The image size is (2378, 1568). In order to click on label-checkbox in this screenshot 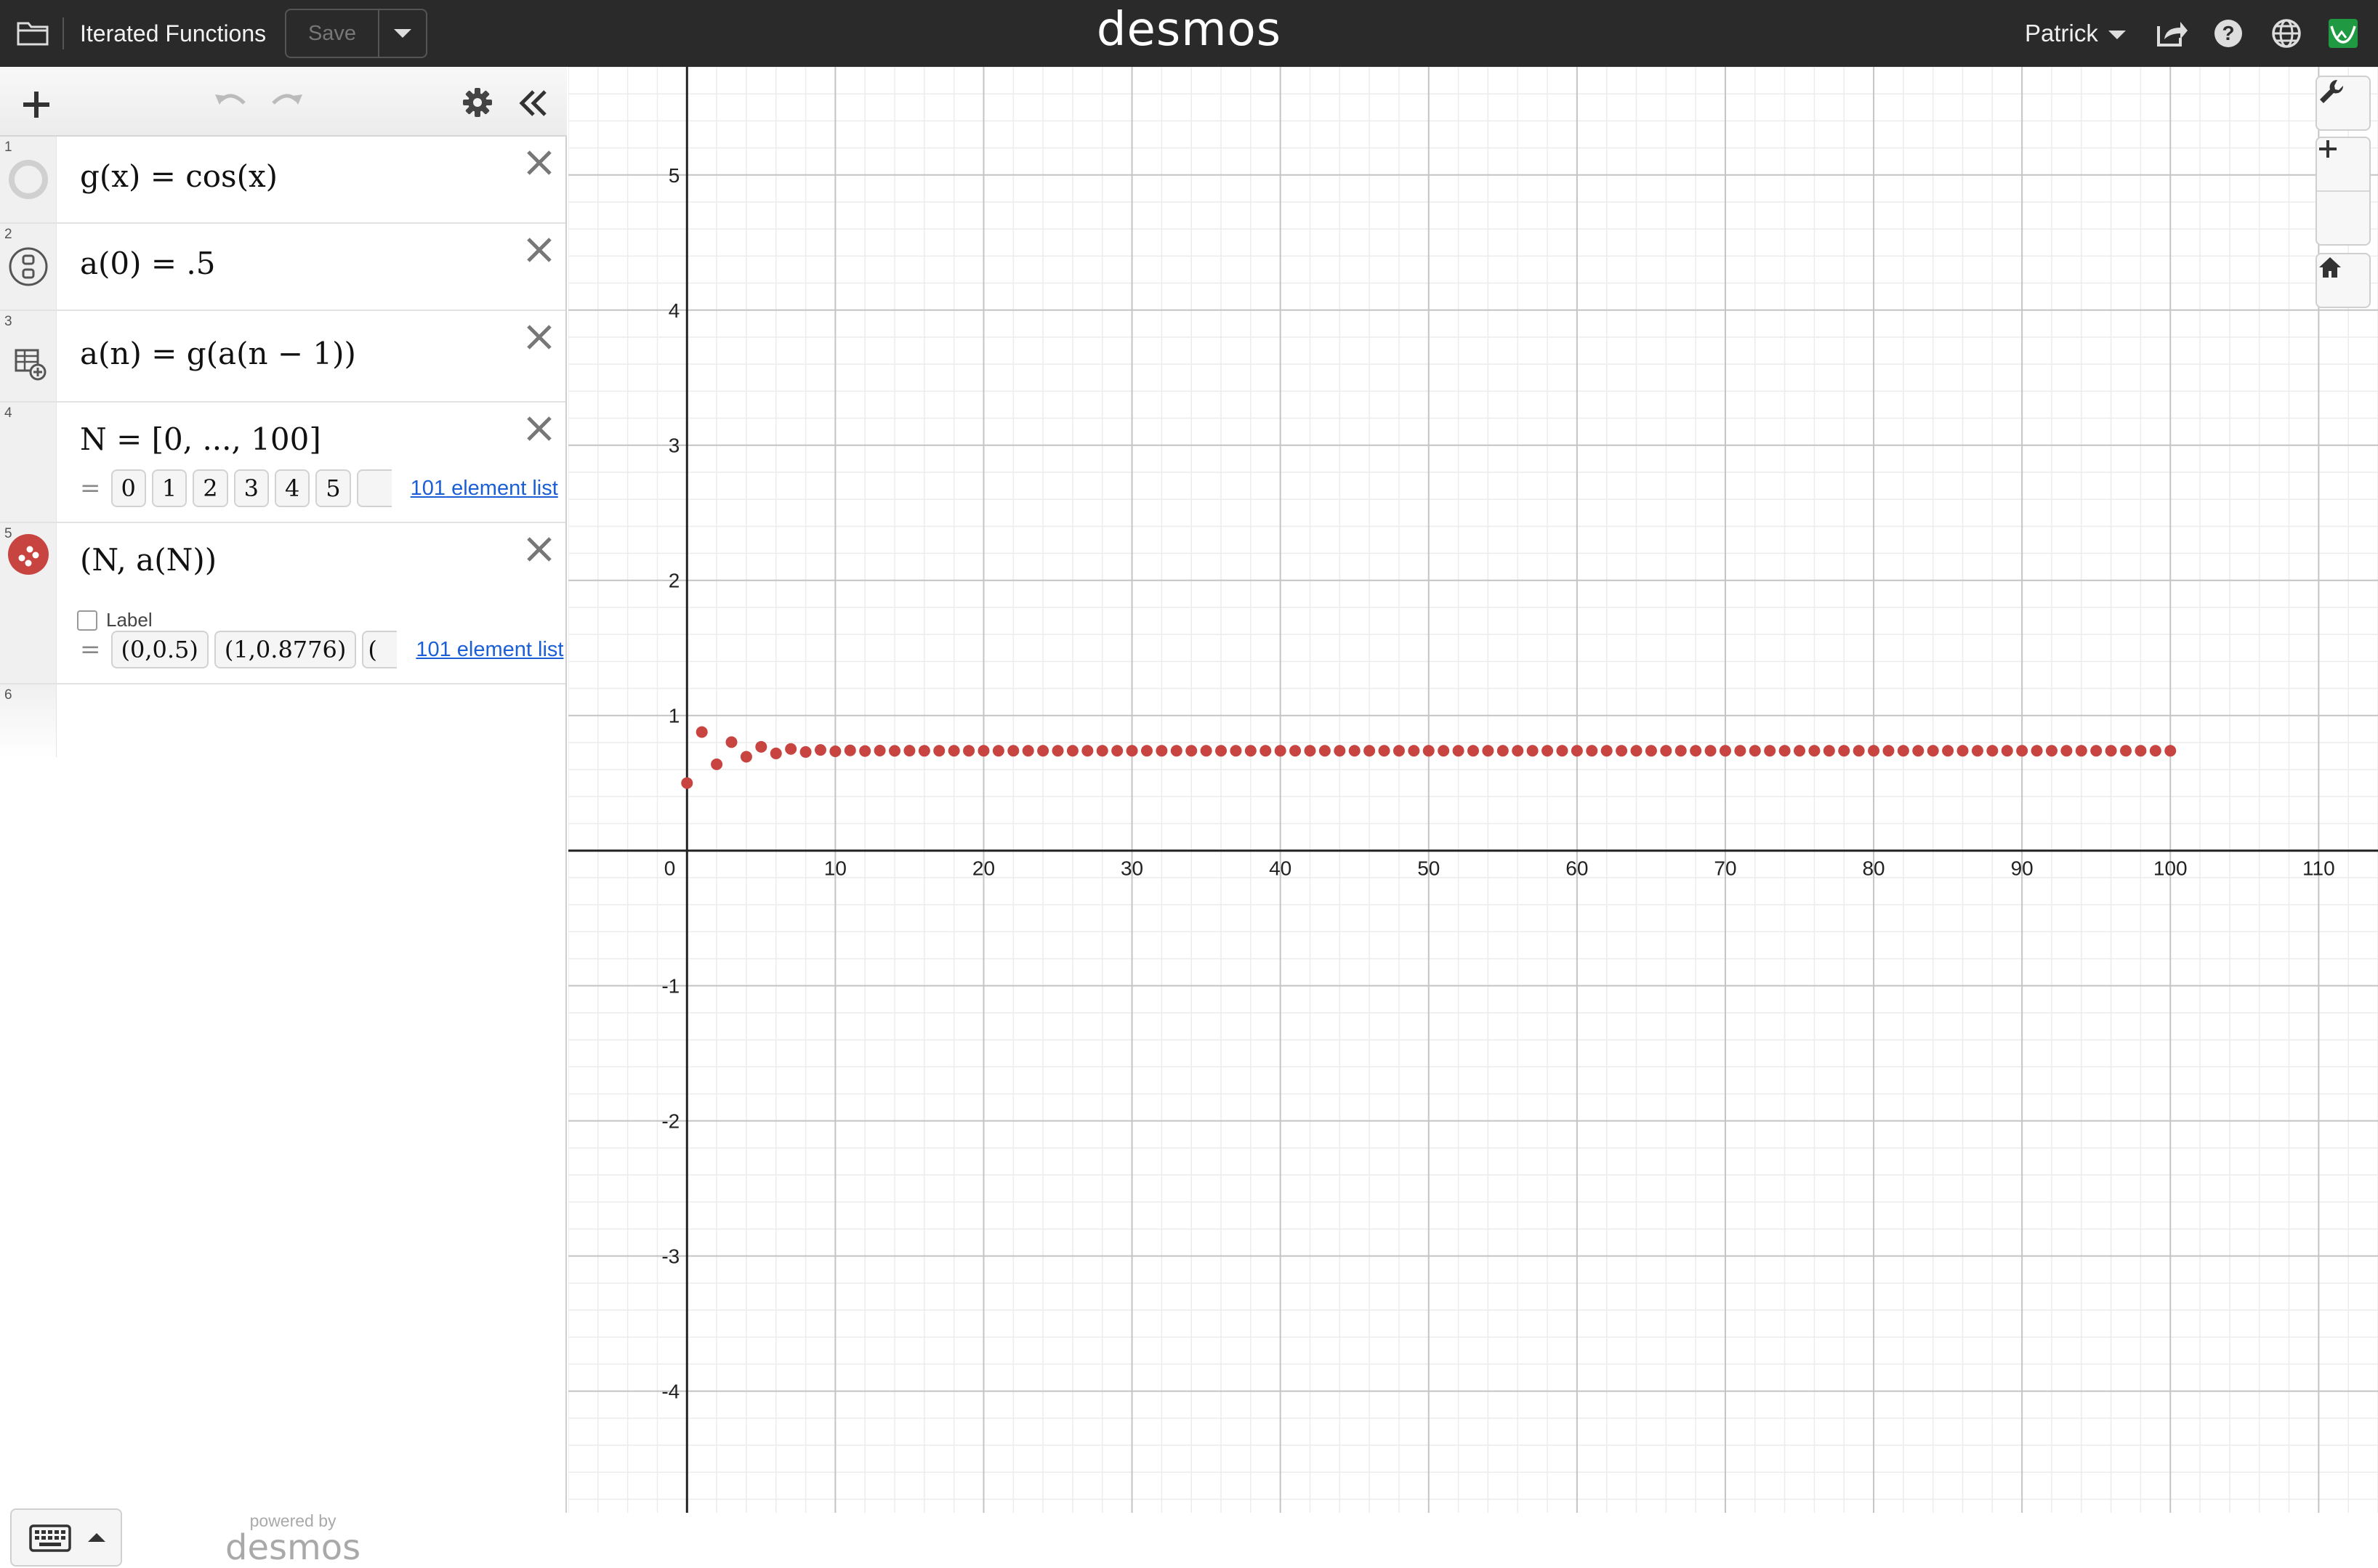, I will do `click(87, 620)`.